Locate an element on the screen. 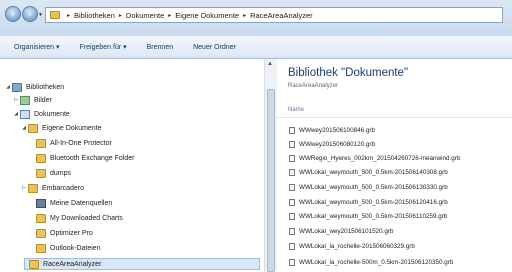 The height and width of the screenshot is (272, 512). back-button: ‹ is located at coordinates (13, 14).